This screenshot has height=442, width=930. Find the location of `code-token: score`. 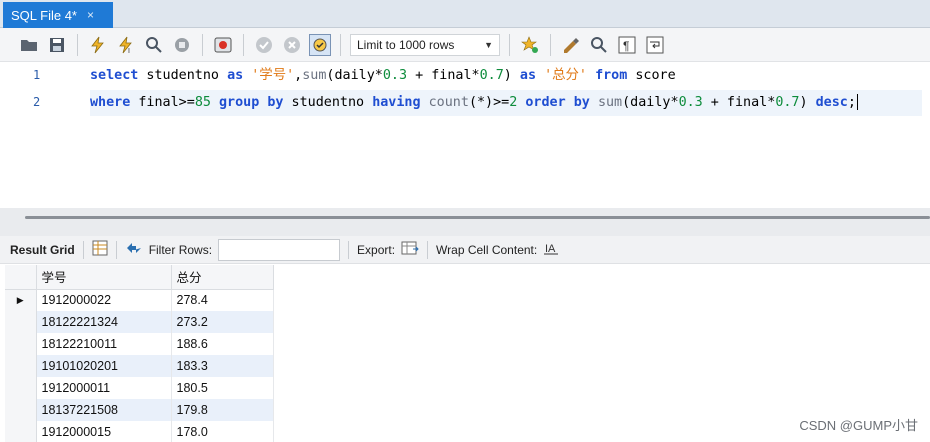

code-token: score is located at coordinates (651, 75).